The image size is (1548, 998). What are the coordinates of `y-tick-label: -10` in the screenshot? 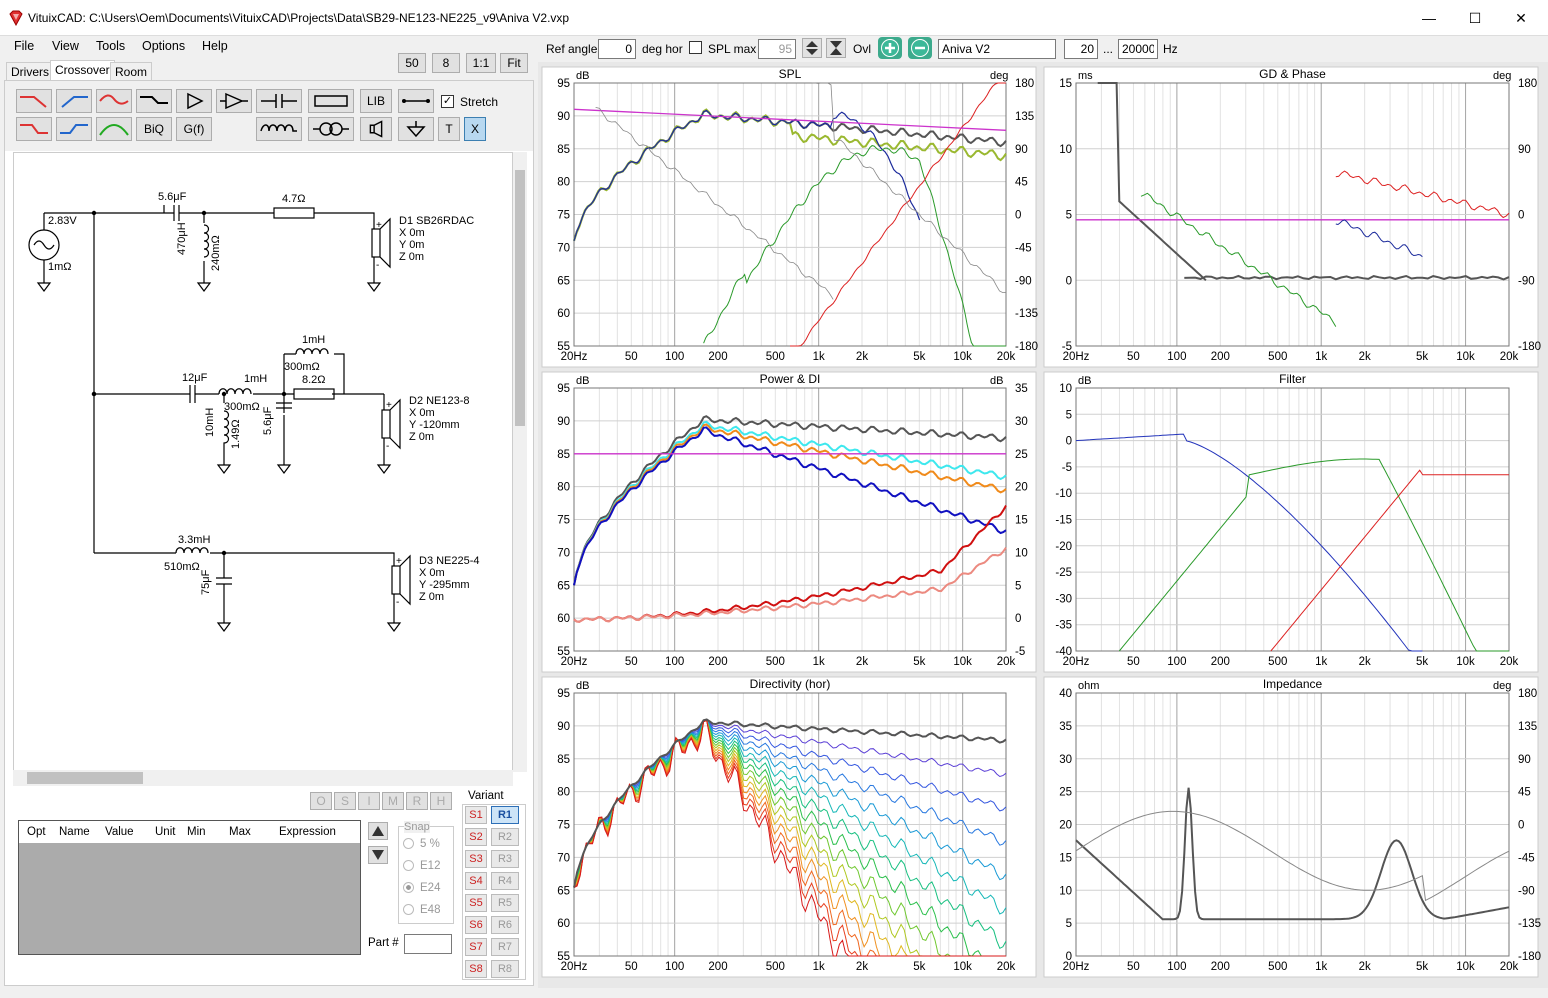 It's located at (1063, 494).